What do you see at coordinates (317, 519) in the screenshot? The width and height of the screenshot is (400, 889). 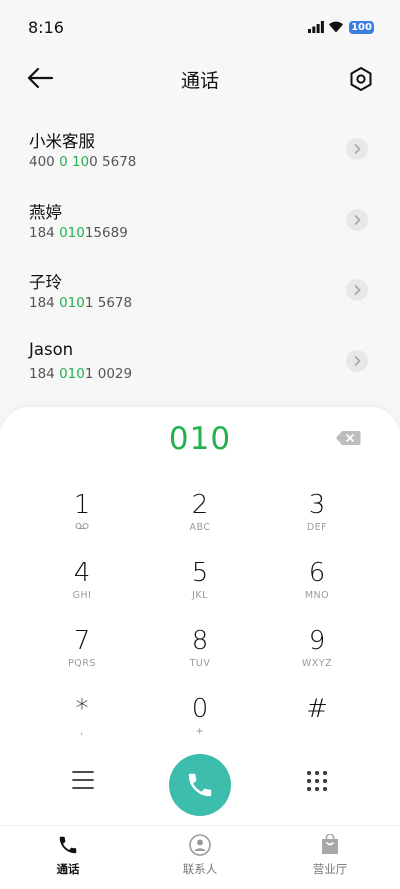 I see `key-3: 3 DEF` at bounding box center [317, 519].